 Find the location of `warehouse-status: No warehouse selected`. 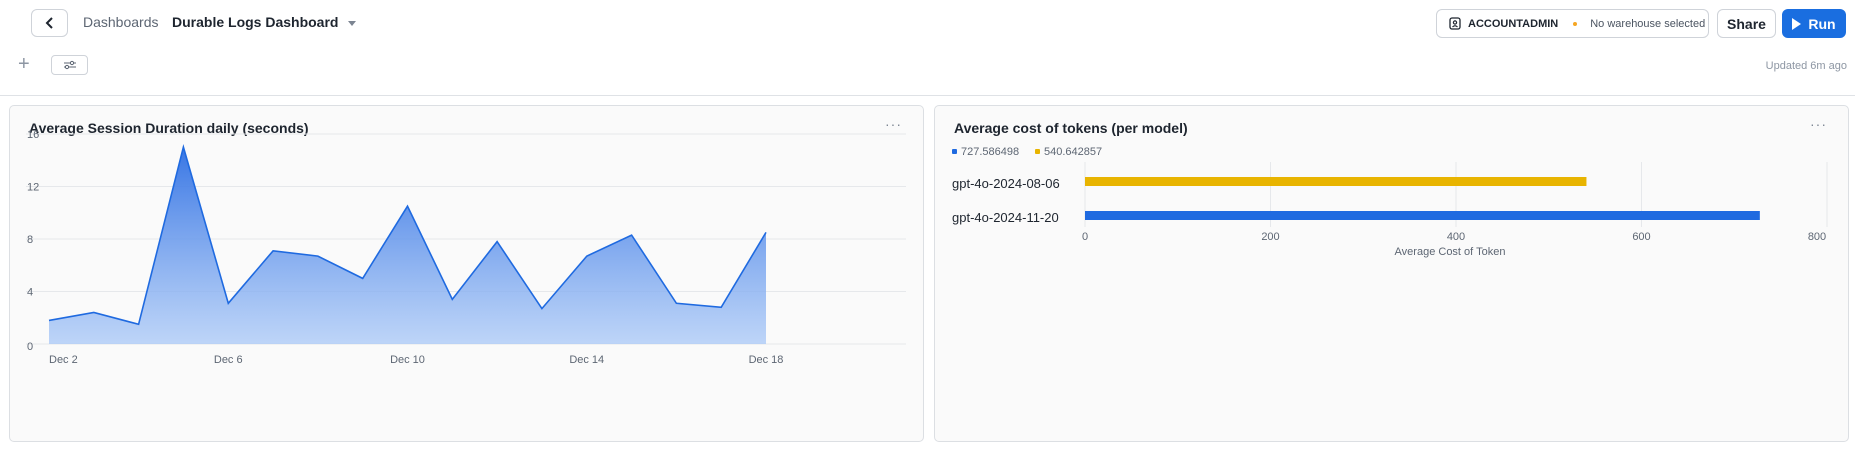

warehouse-status: No warehouse selected is located at coordinates (1648, 23).